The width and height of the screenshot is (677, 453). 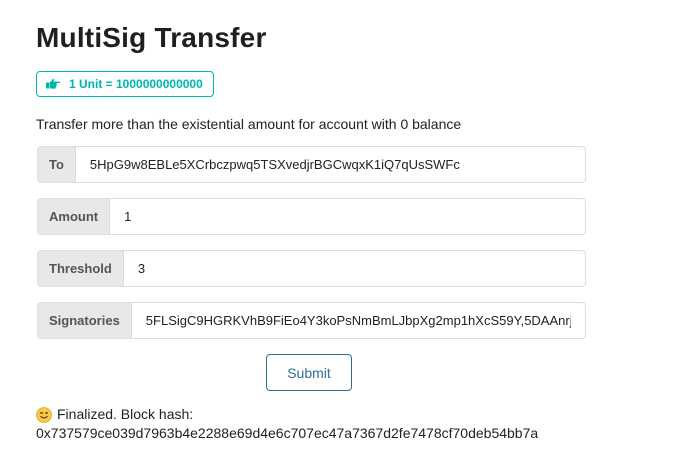 What do you see at coordinates (309, 372) in the screenshot?
I see `submit-button: Submit` at bounding box center [309, 372].